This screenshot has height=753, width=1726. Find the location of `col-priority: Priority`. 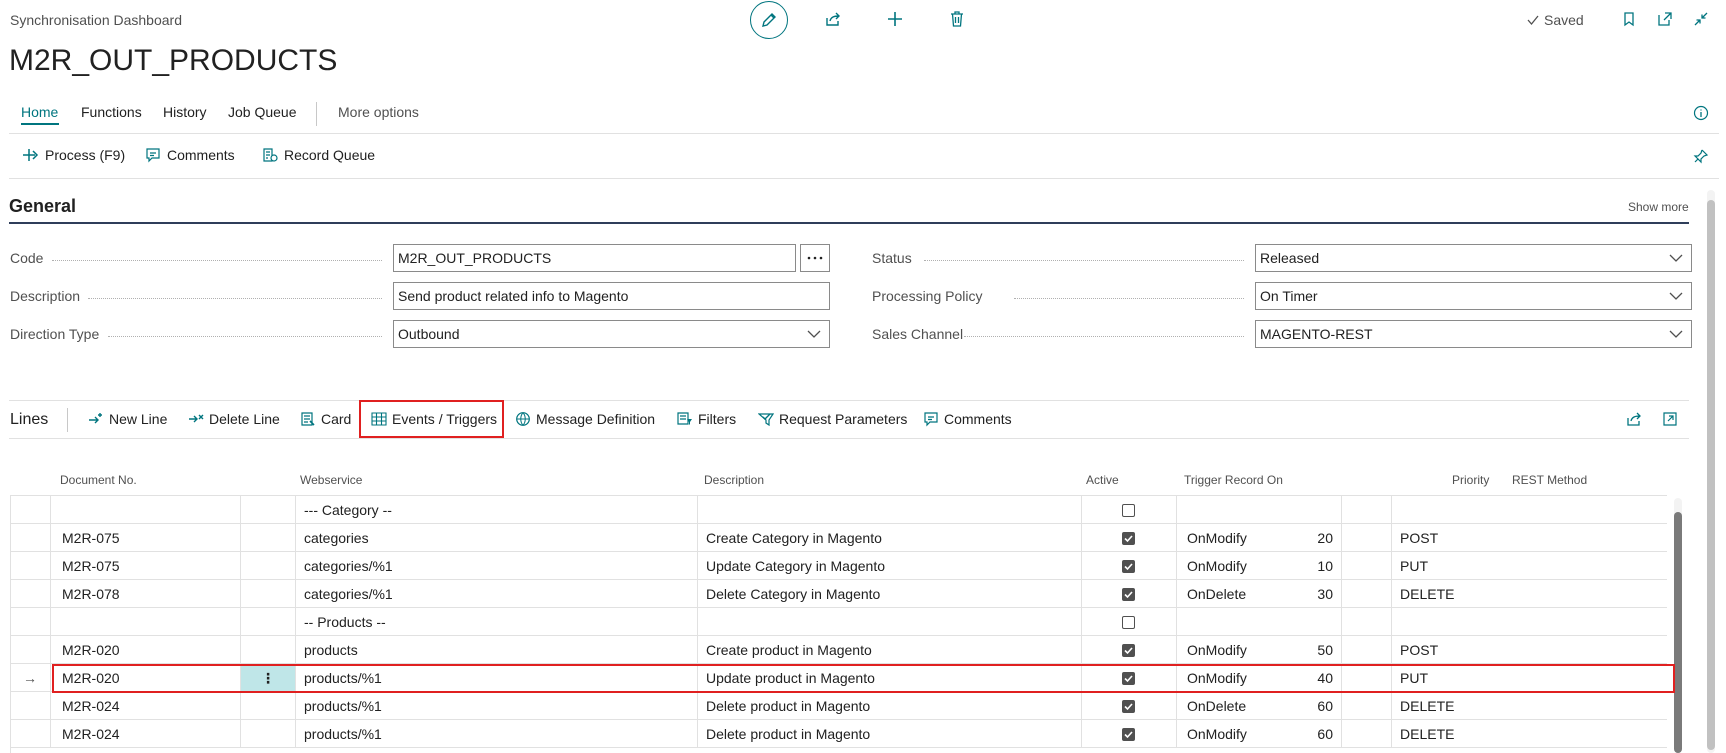

col-priority: Priority is located at coordinates (1470, 480).